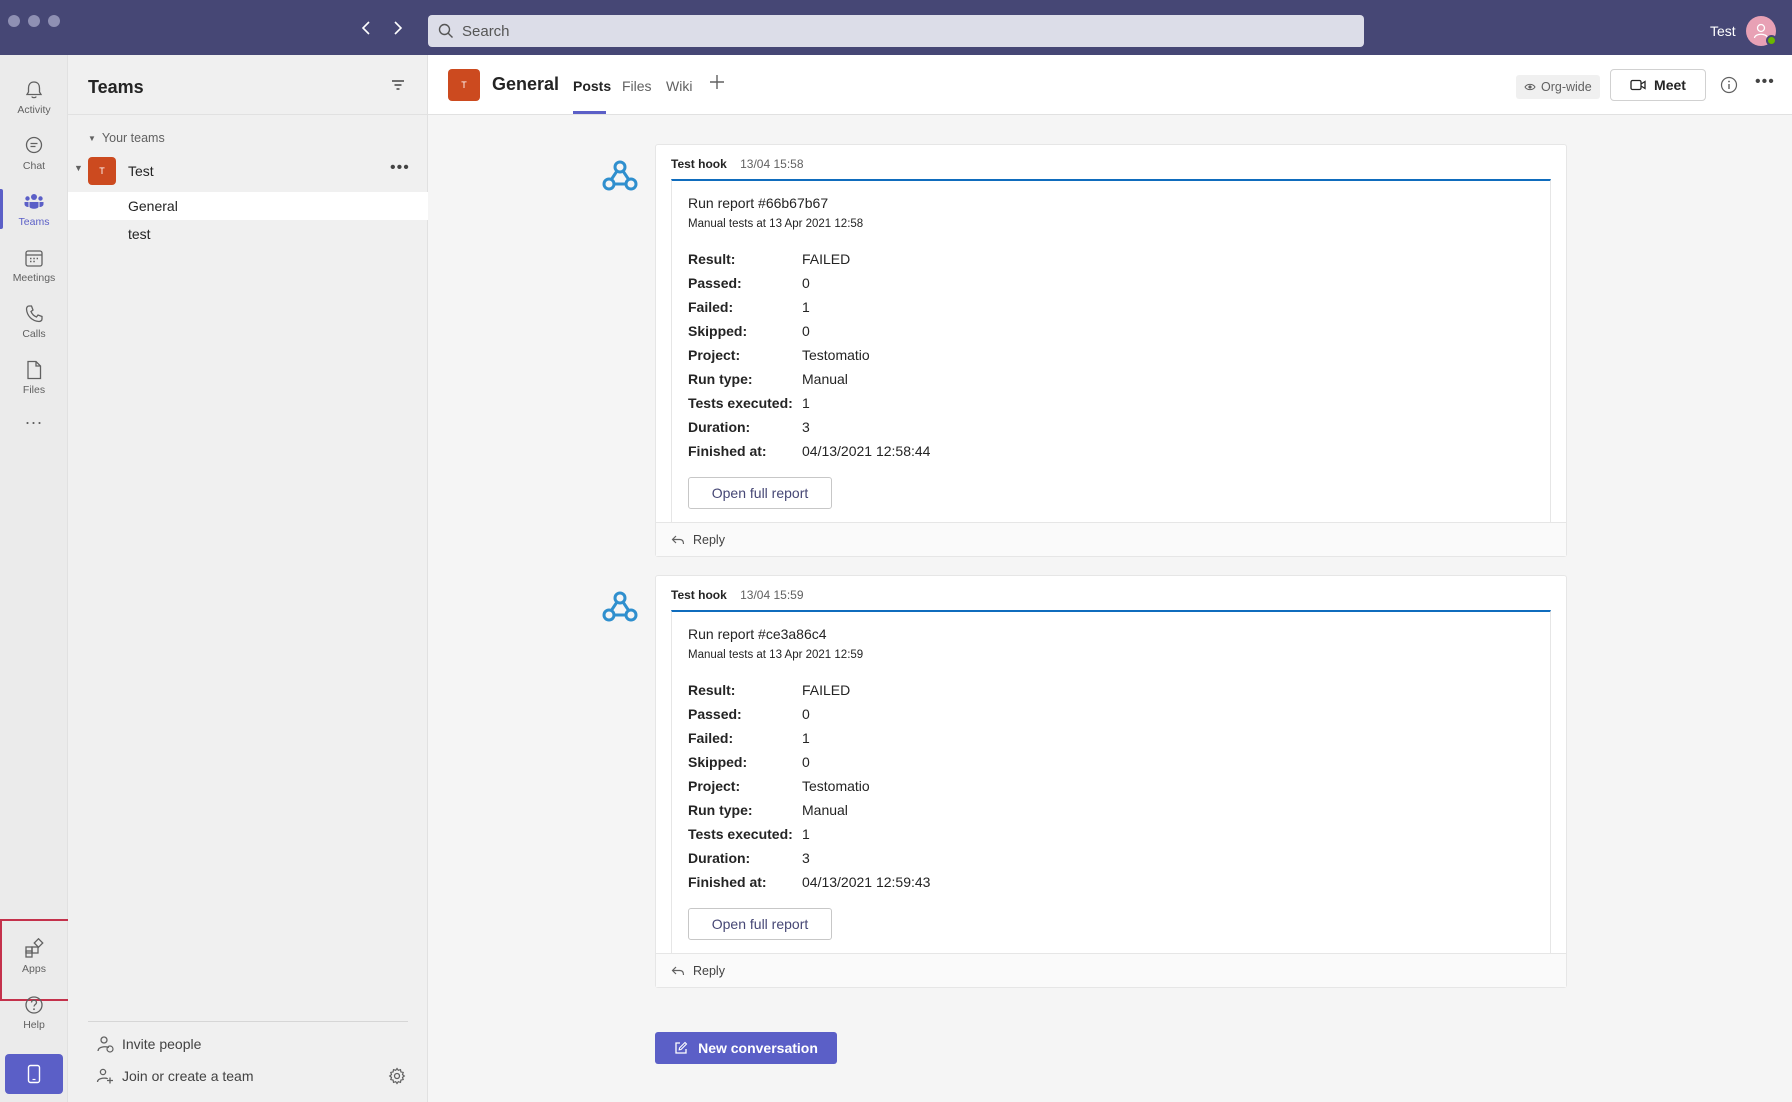  Describe the element at coordinates (938, 453) in the screenshot. I see `fact-row: Finished at: 04/13/2021 12:58:44` at that location.